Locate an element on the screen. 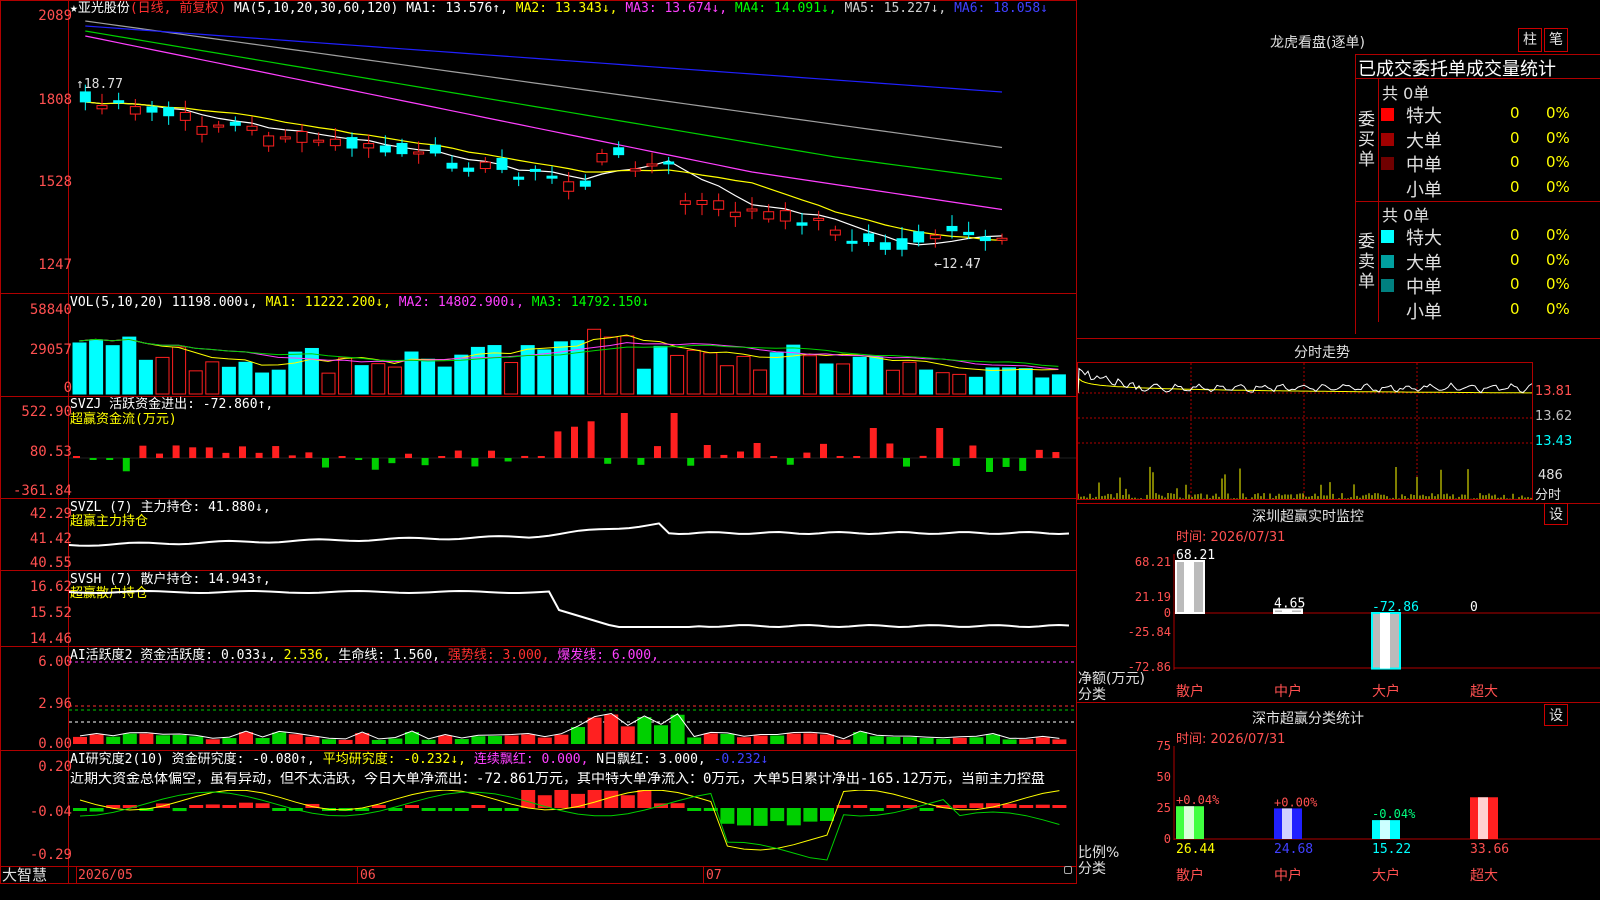 This screenshot has width=1600, height=900. svsh-axis-label: 14.46 is located at coordinates (50, 639).